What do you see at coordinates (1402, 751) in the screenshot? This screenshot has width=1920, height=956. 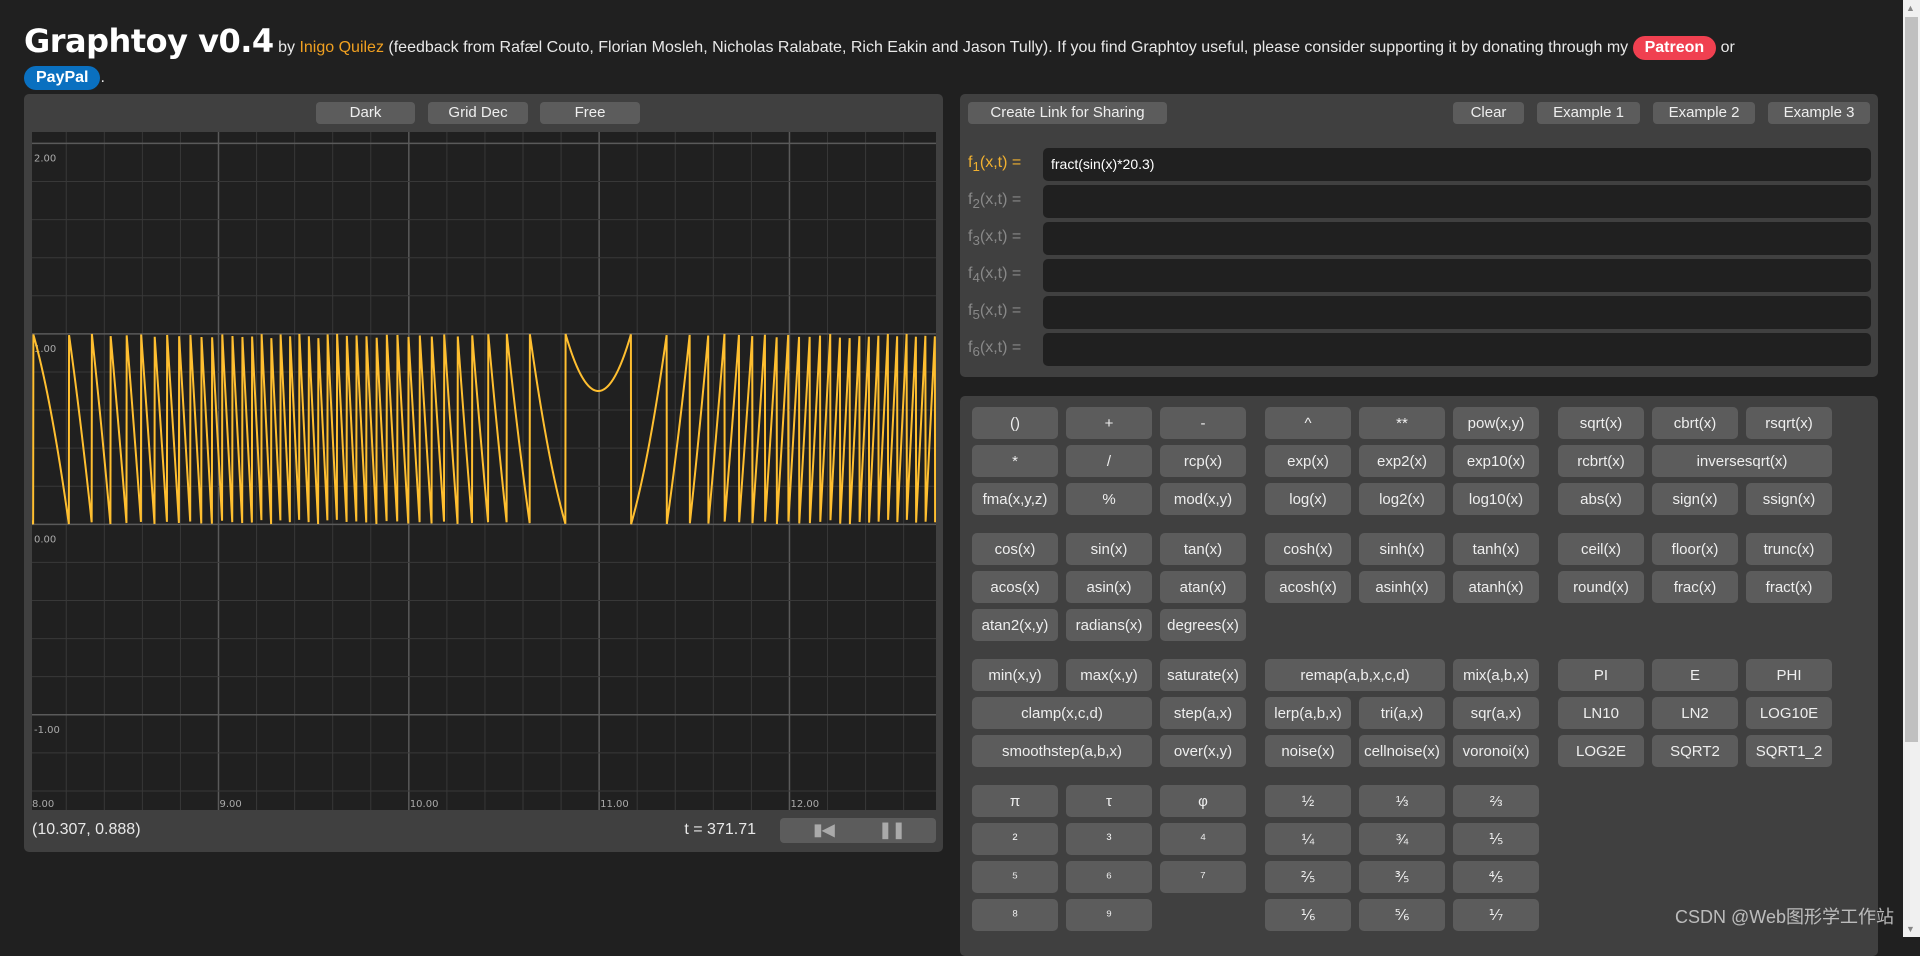 I see `insert-button: cellnoise(x)` at bounding box center [1402, 751].